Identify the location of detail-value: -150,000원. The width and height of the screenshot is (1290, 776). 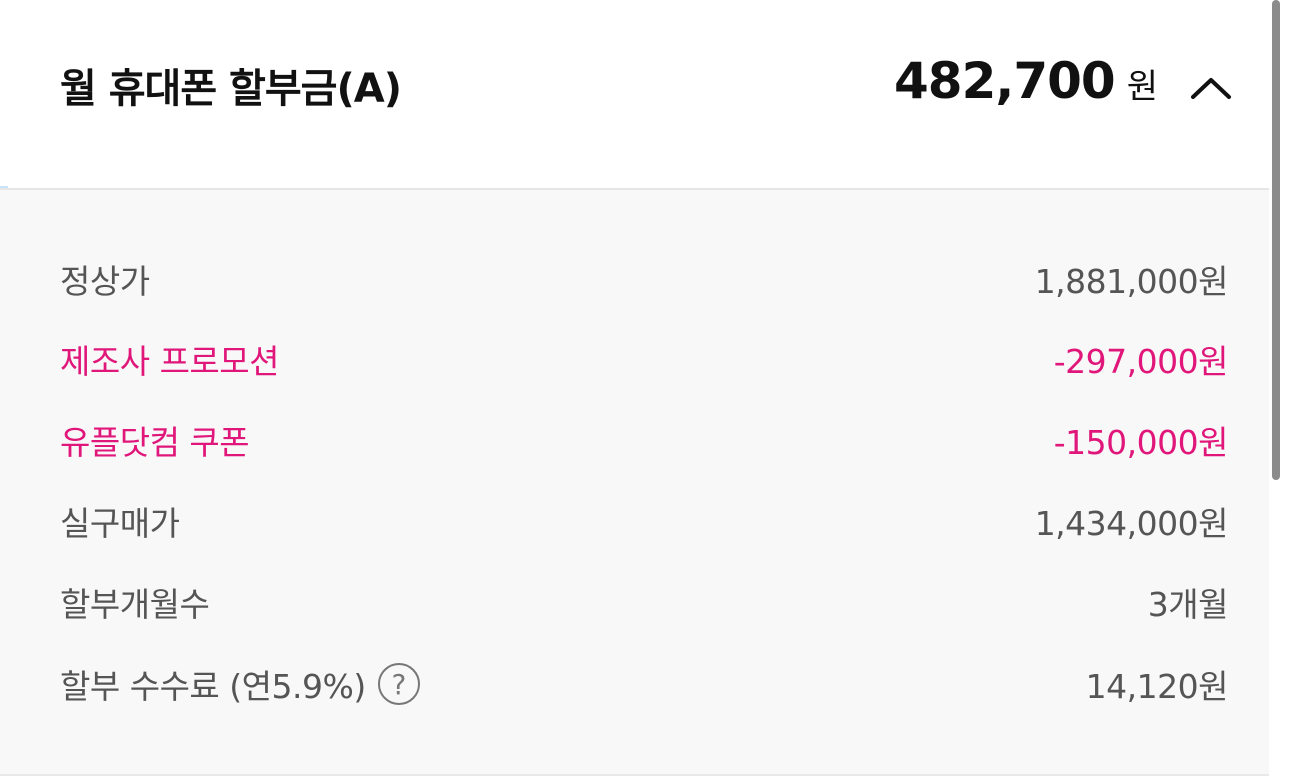
(1141, 442).